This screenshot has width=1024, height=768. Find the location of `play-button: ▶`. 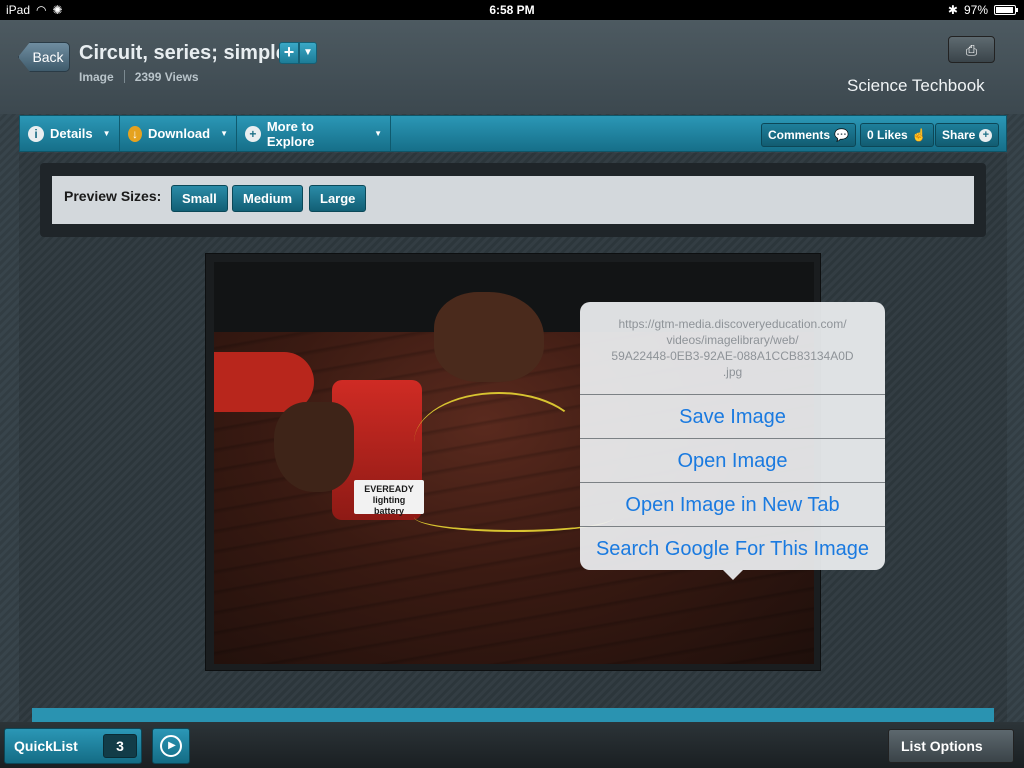

play-button: ▶ is located at coordinates (171, 746).